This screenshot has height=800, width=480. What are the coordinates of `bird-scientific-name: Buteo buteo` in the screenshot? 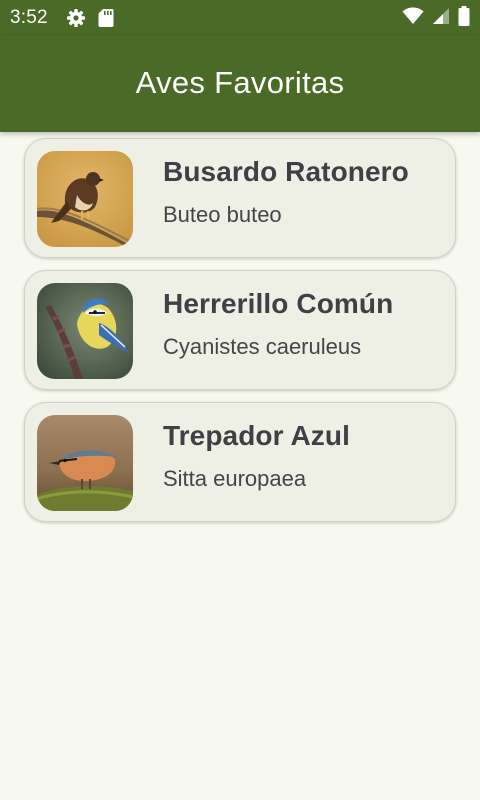 It's located at (222, 214).